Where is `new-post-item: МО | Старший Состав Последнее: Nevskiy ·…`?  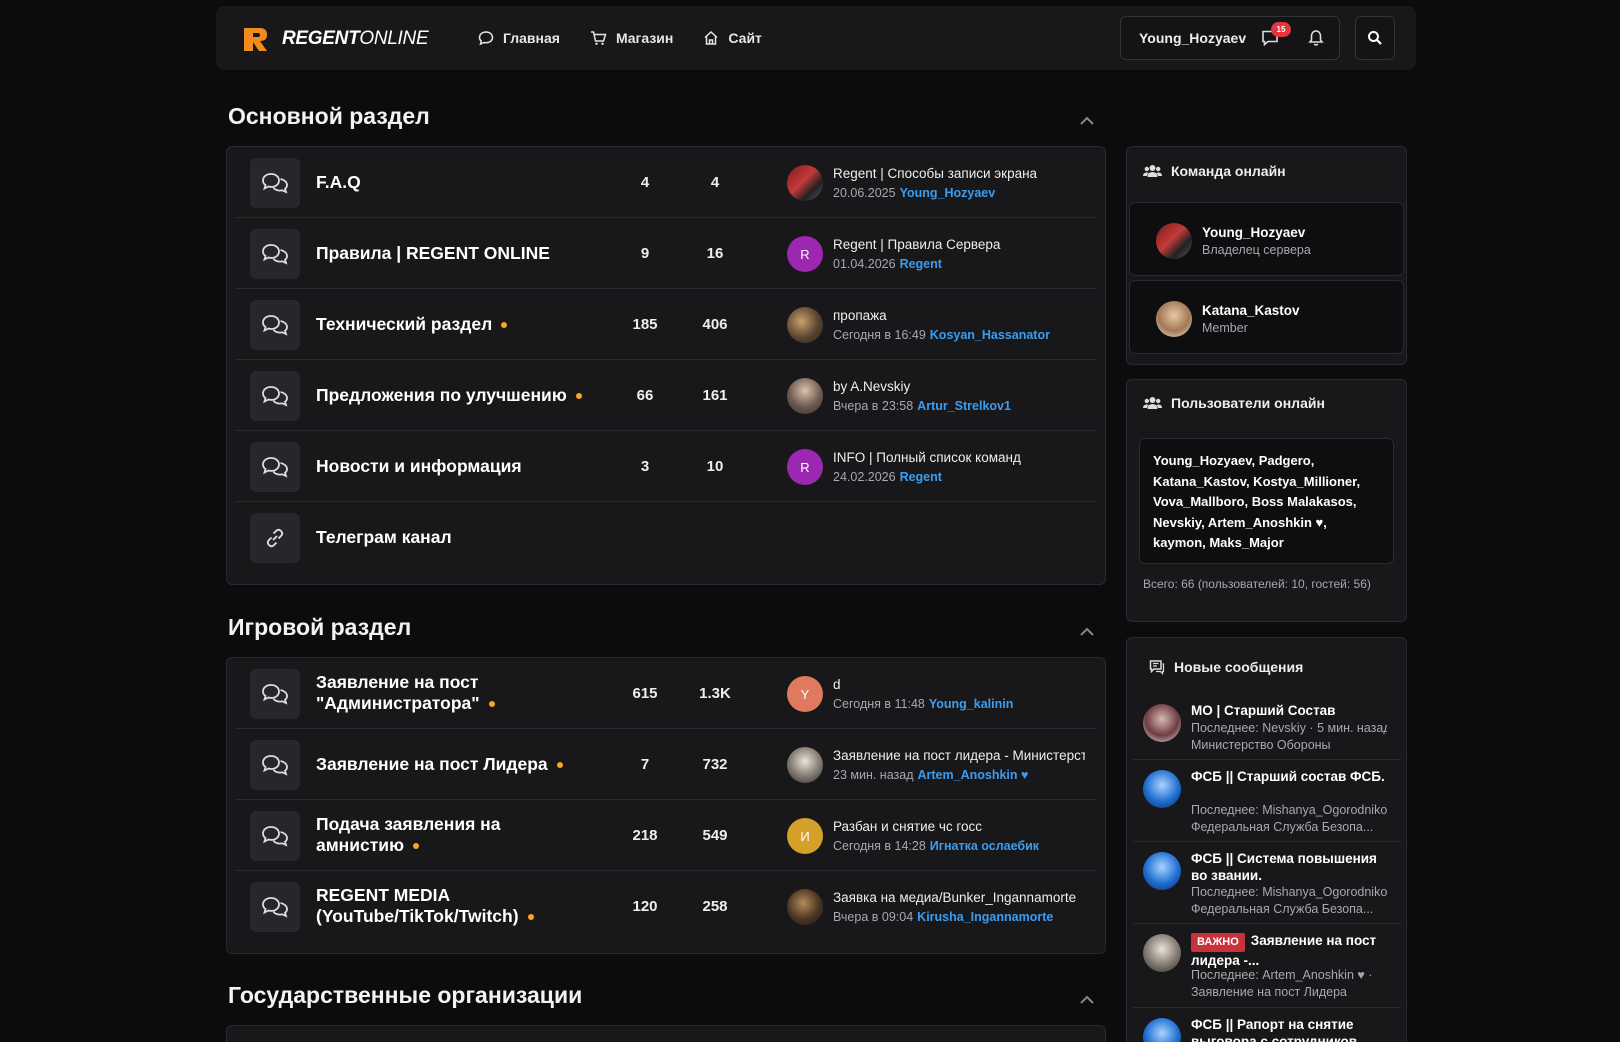
new-post-item: МО | Старший Состав Последнее: Nevskiy ·… is located at coordinates (1267, 727).